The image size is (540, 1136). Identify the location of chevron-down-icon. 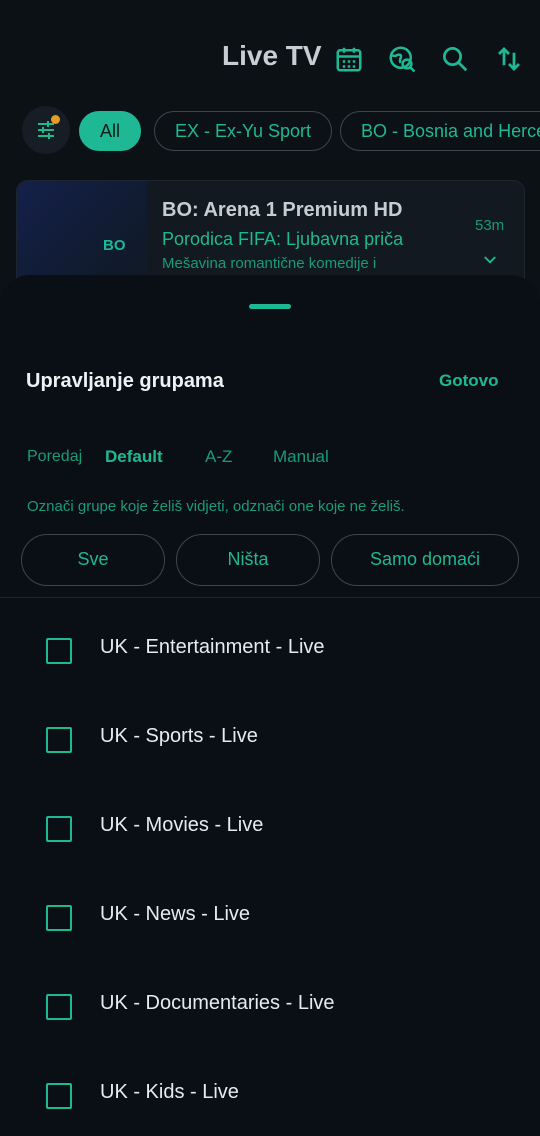
(490, 260).